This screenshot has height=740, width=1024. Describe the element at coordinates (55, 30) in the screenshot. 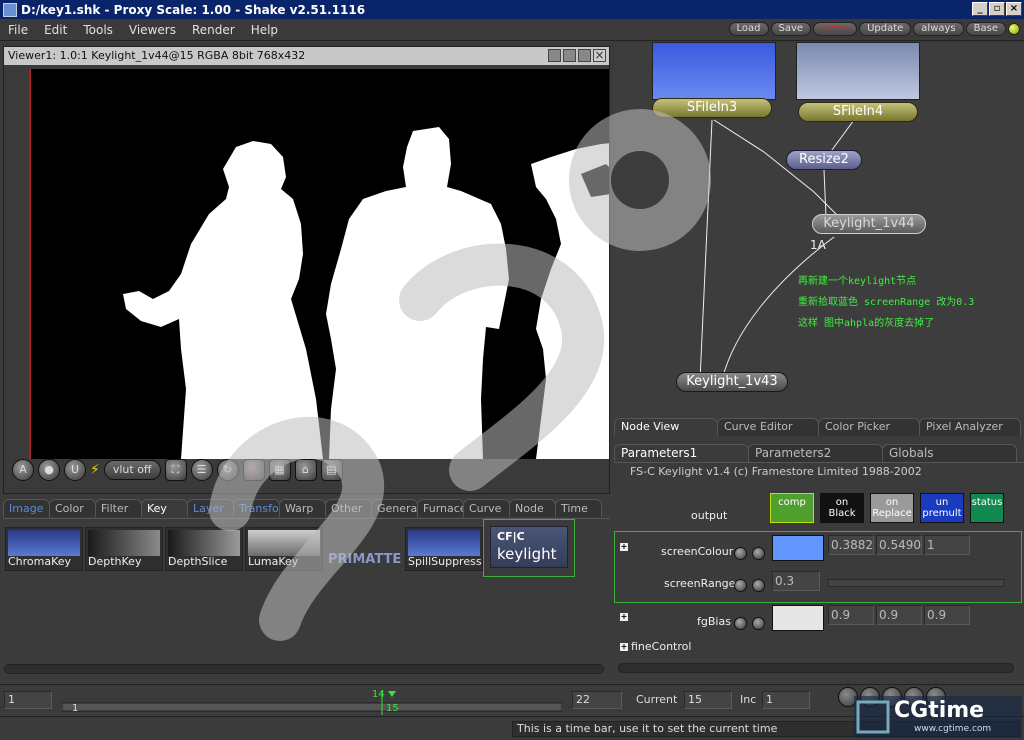

I see `menu-edit: Edit` at that location.